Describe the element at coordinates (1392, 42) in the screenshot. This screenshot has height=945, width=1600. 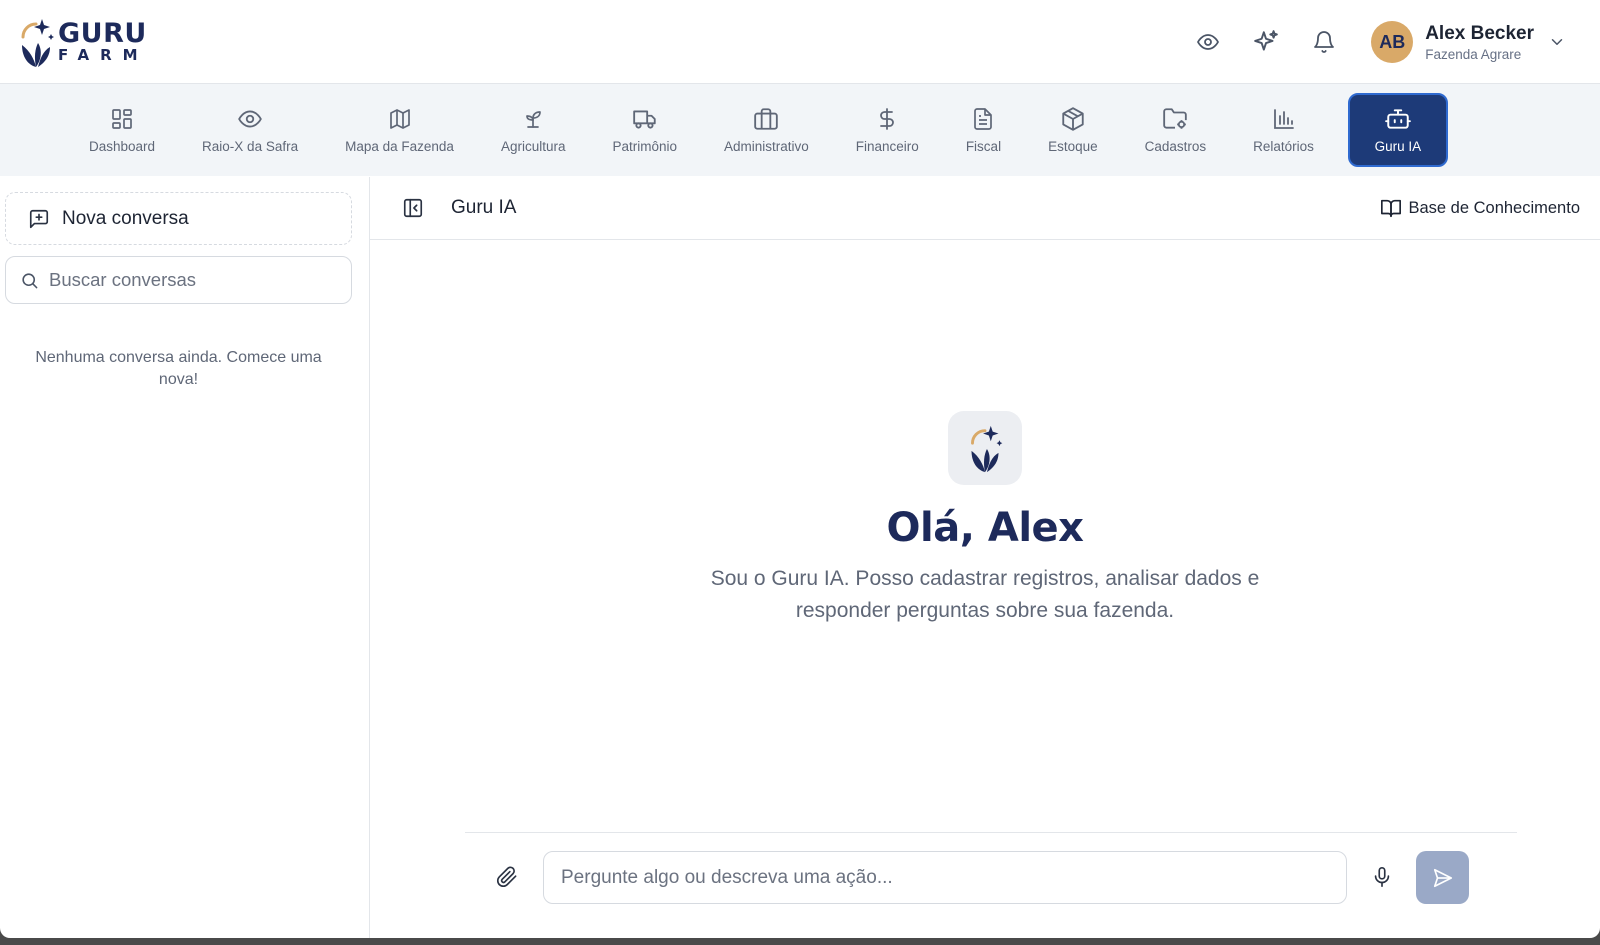
I see `avatar: AB` at that location.